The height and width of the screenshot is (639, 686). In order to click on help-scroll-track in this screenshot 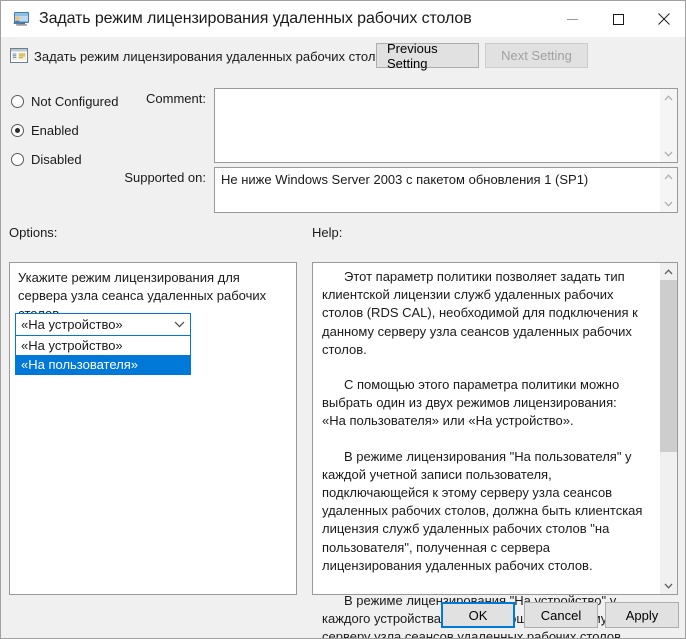, I will do `click(668, 428)`.